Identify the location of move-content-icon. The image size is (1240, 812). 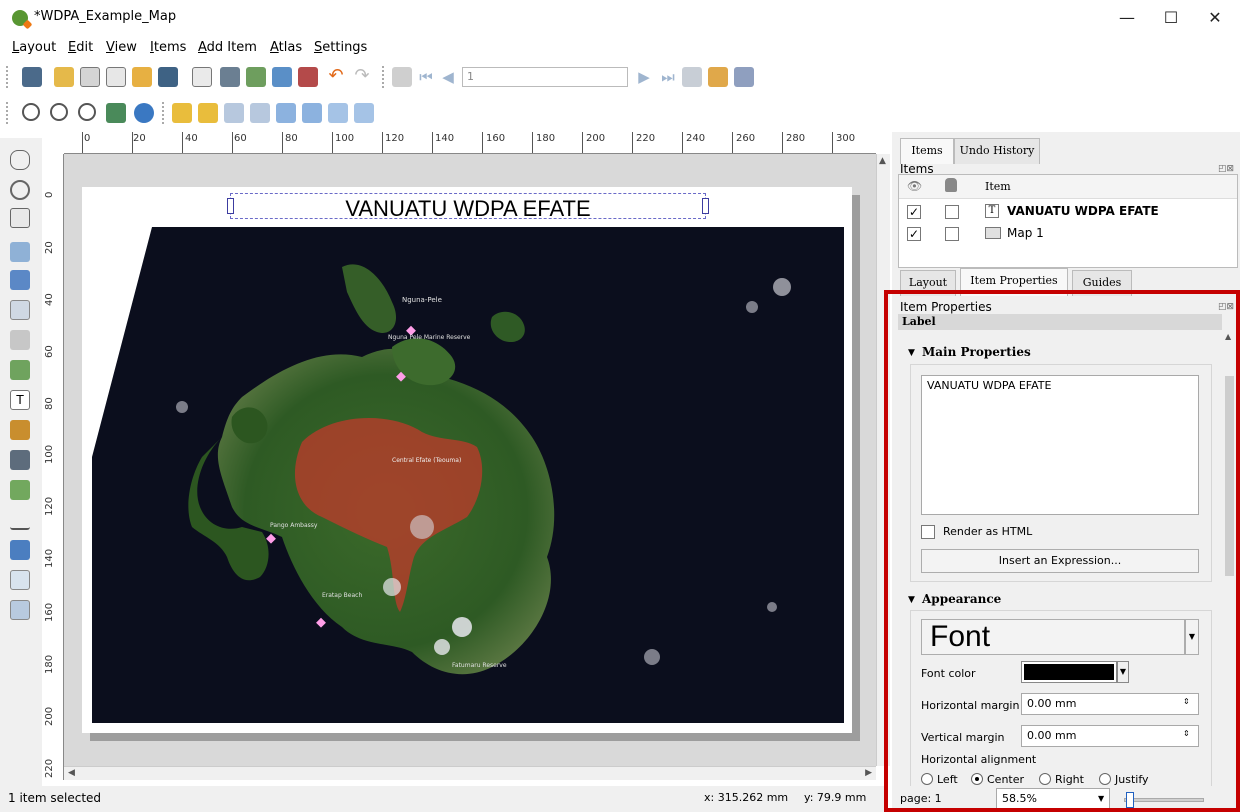
(20, 252).